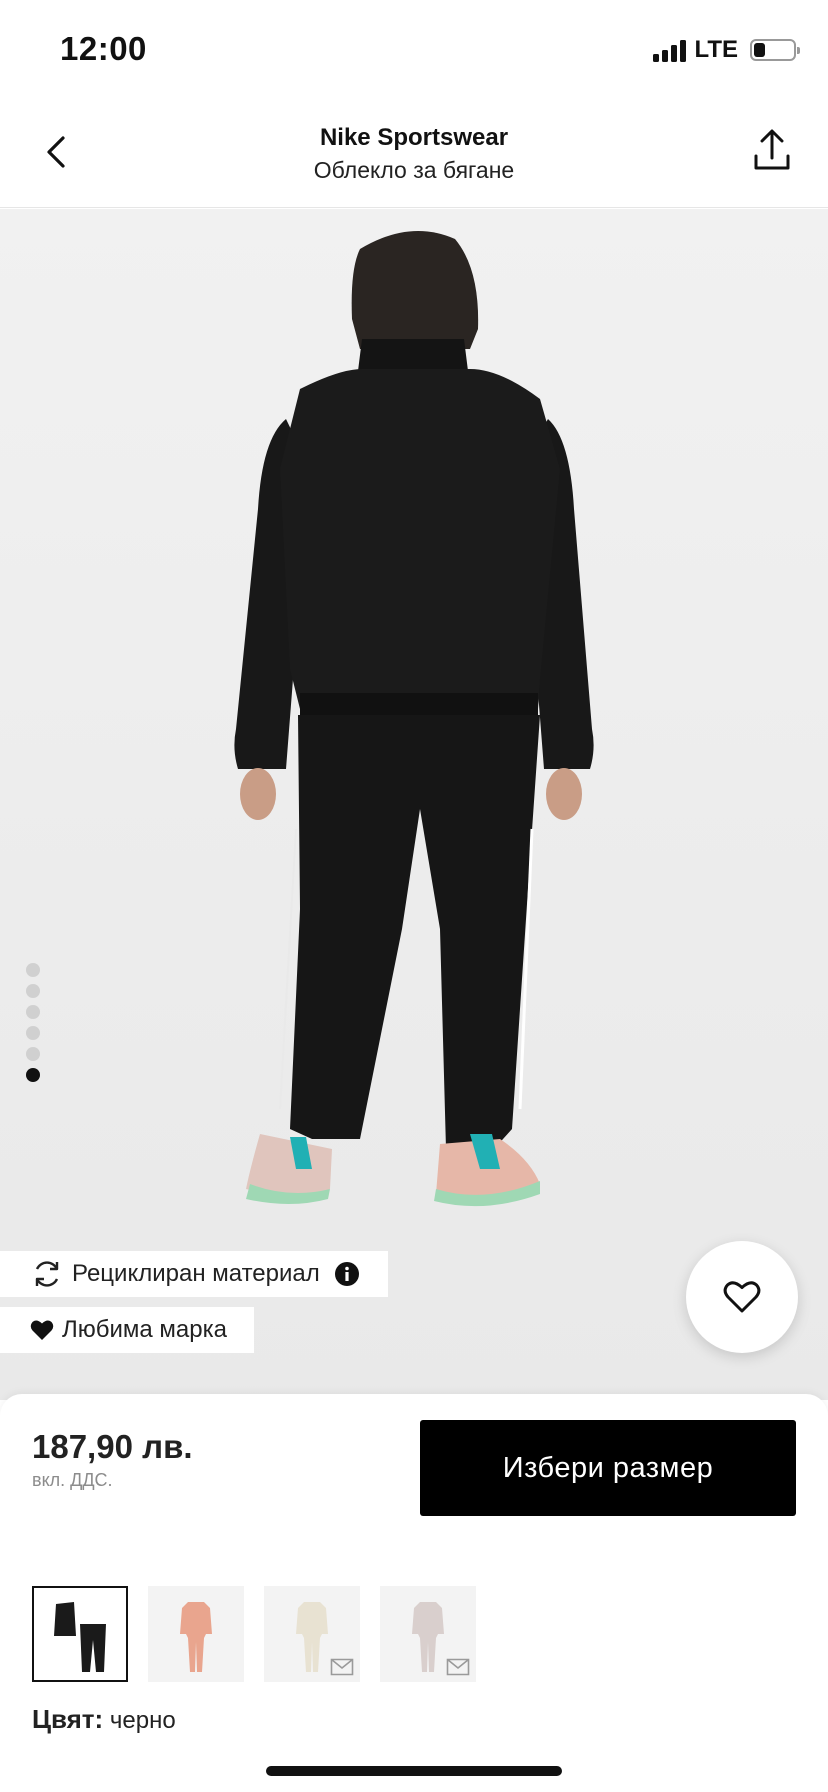 The width and height of the screenshot is (828, 1792). I want to click on battery-icon, so click(775, 50).